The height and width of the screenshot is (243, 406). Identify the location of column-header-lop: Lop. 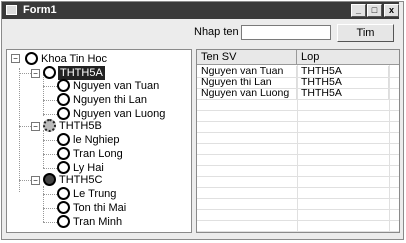
(348, 57).